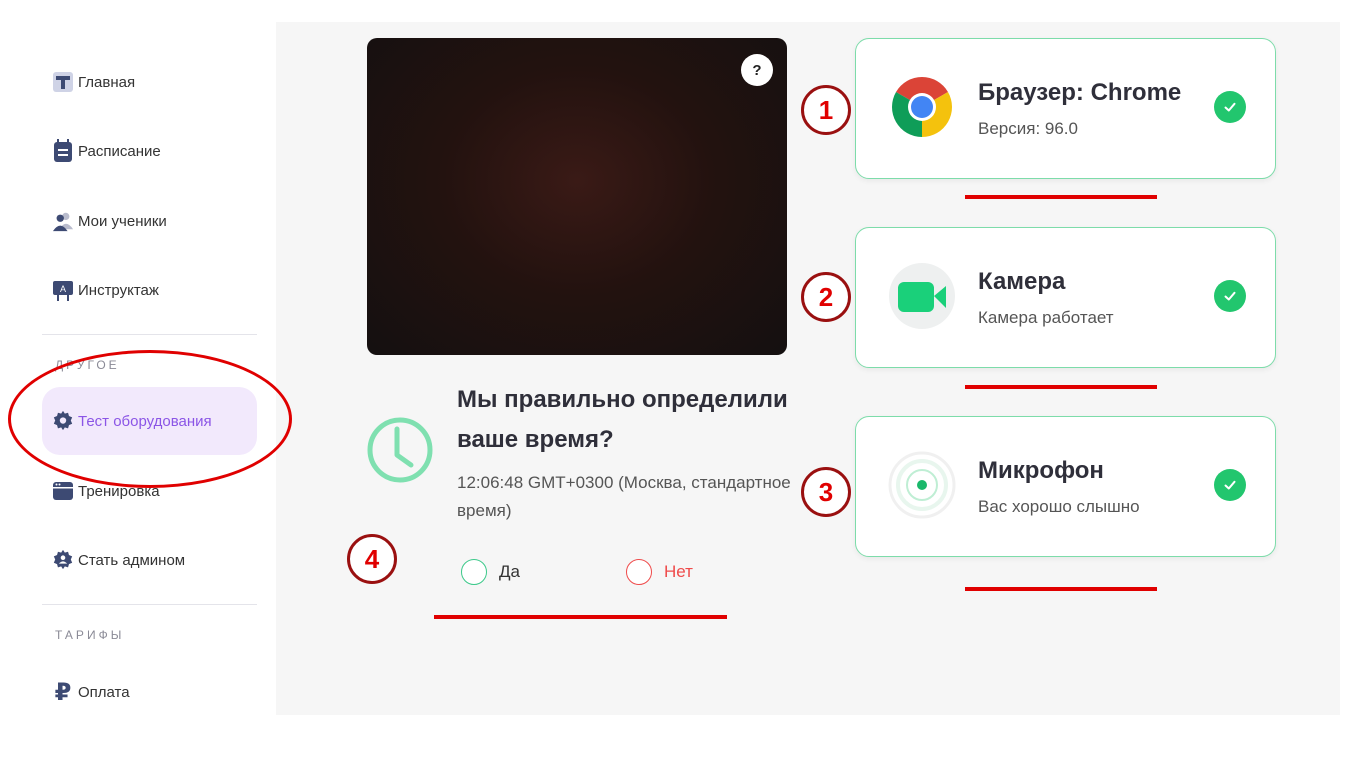 The image size is (1366, 763). Describe the element at coordinates (145, 421) in the screenshot. I see `sidebar-item-label: Тест оборудования` at that location.